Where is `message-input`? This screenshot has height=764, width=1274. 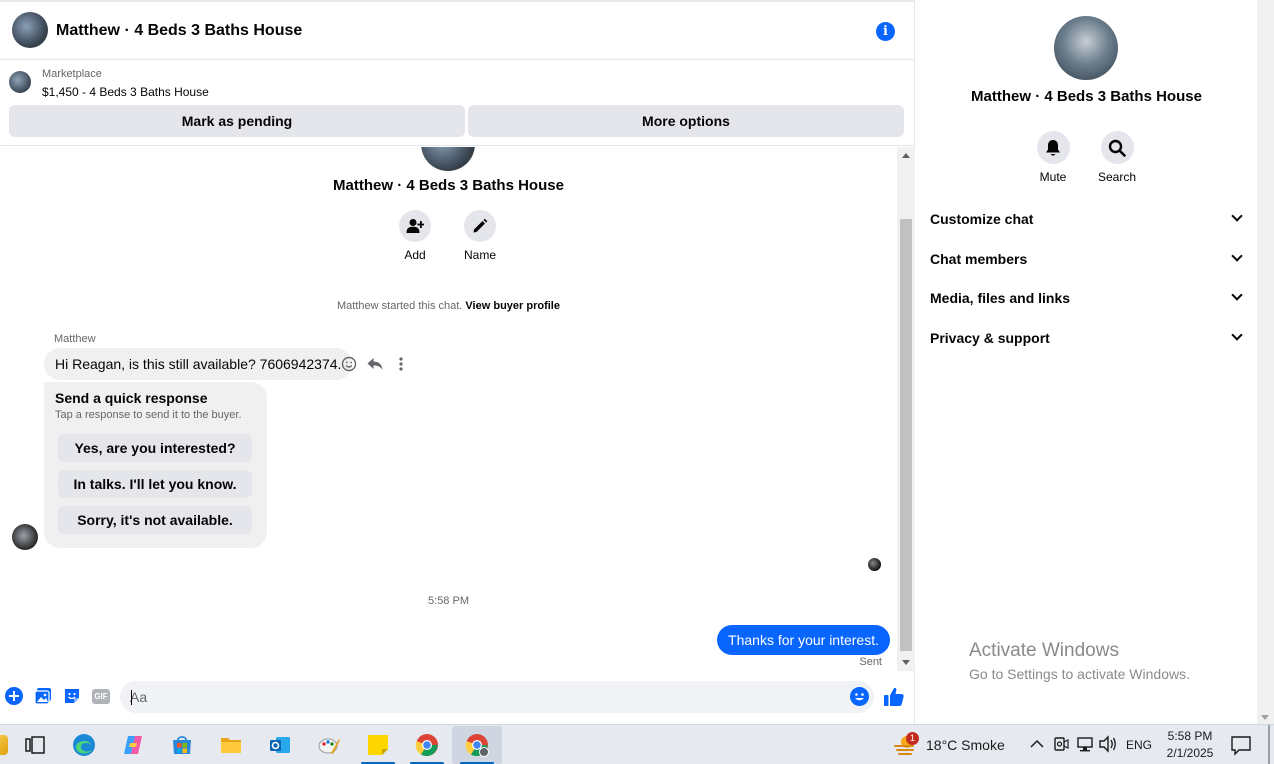
message-input is located at coordinates (485, 697).